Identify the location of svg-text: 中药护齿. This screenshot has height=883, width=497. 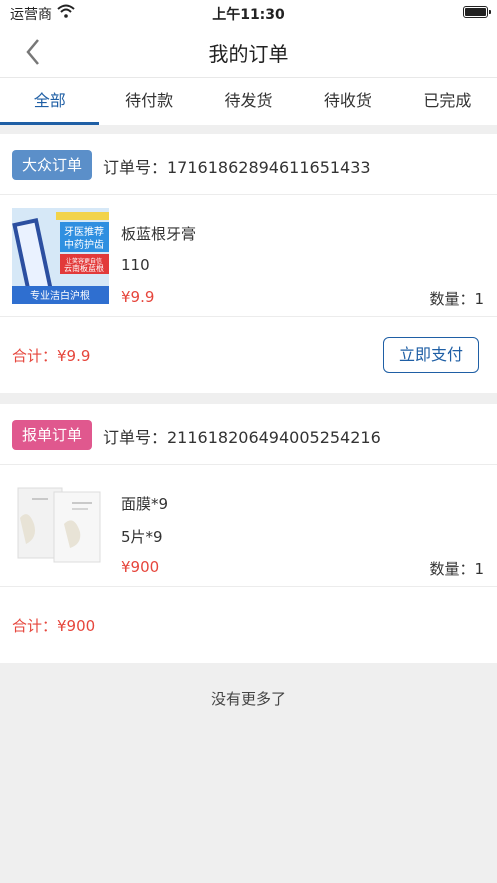
(84, 244).